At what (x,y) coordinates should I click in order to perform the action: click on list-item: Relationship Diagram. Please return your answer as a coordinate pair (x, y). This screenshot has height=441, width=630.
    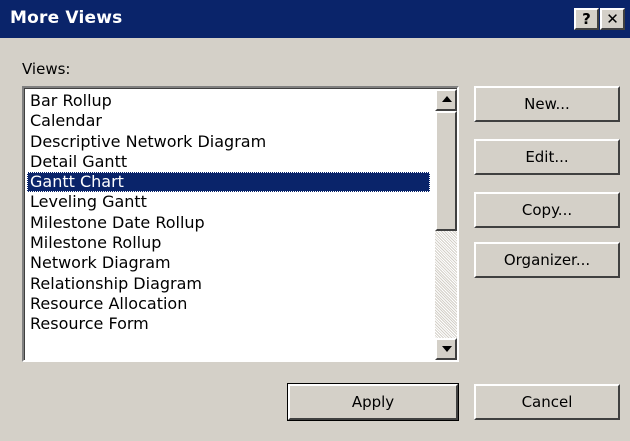
    Looking at the image, I should click on (228, 284).